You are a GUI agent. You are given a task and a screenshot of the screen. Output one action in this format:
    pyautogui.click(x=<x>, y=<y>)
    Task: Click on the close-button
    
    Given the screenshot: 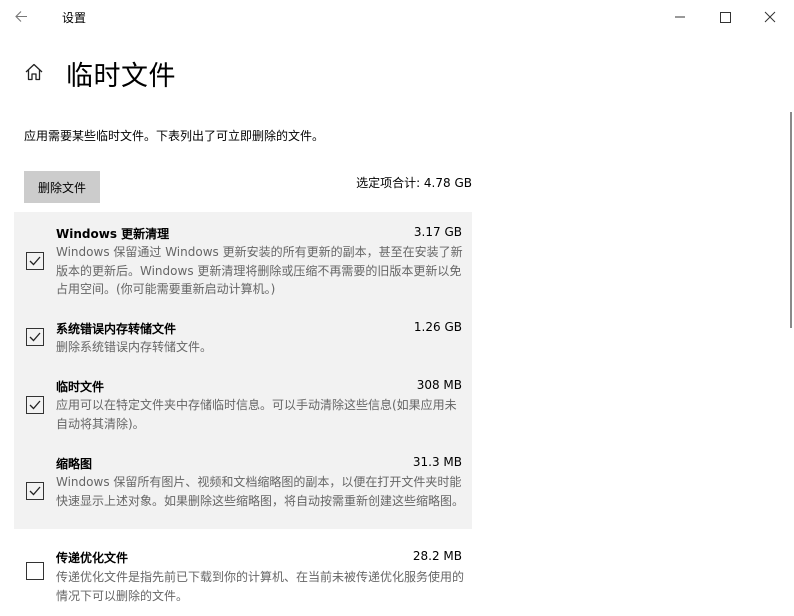 What is the action you would take?
    pyautogui.click(x=770, y=17)
    